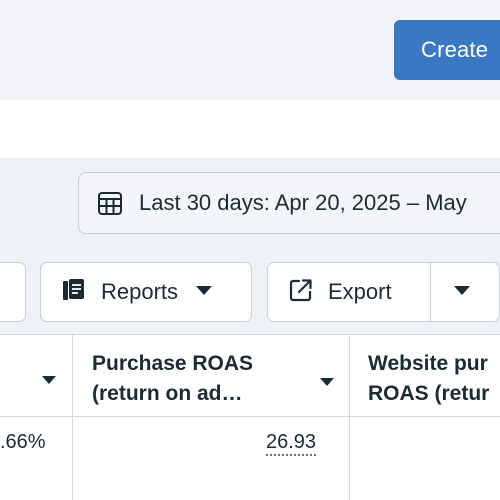 This screenshot has height=500, width=500. Describe the element at coordinates (301, 292) in the screenshot. I see `export-icon` at that location.